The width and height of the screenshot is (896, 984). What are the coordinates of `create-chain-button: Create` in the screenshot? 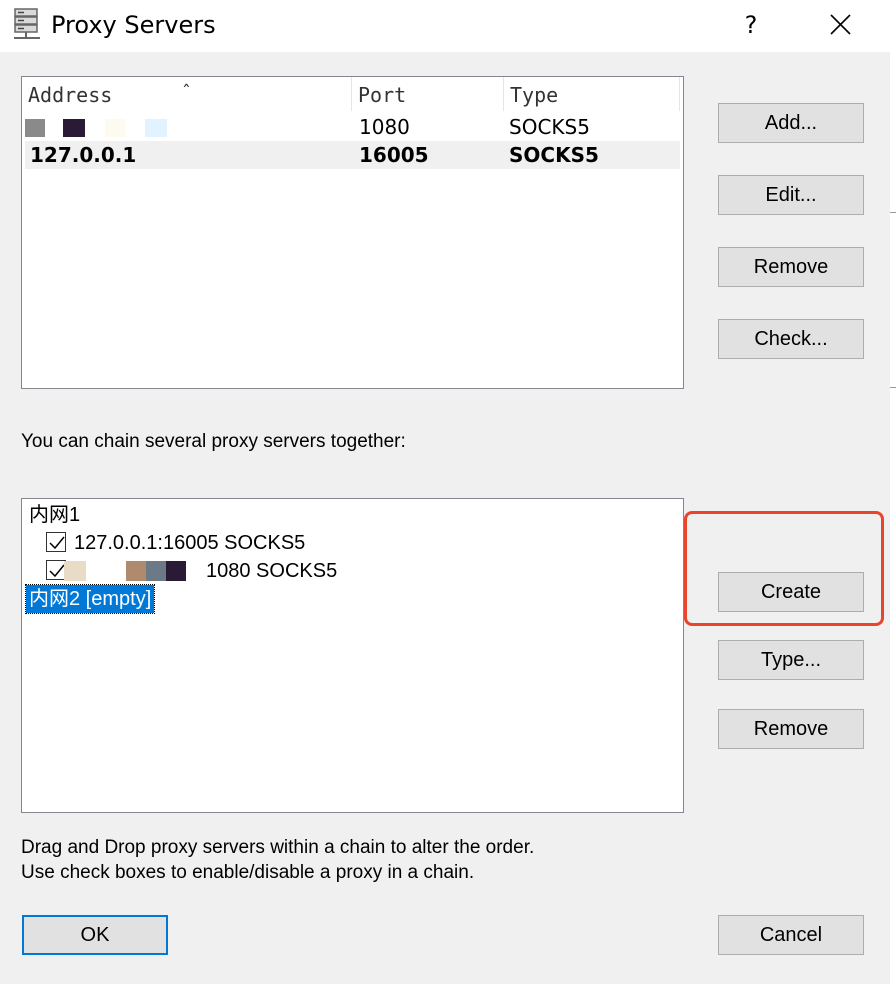 It's located at (791, 592).